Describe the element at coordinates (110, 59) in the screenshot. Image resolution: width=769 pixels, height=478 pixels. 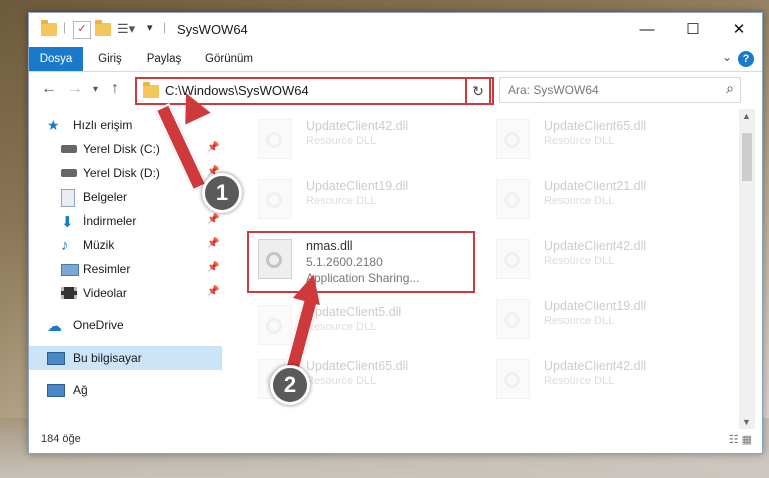
I see `tab-home: Giriş` at that location.